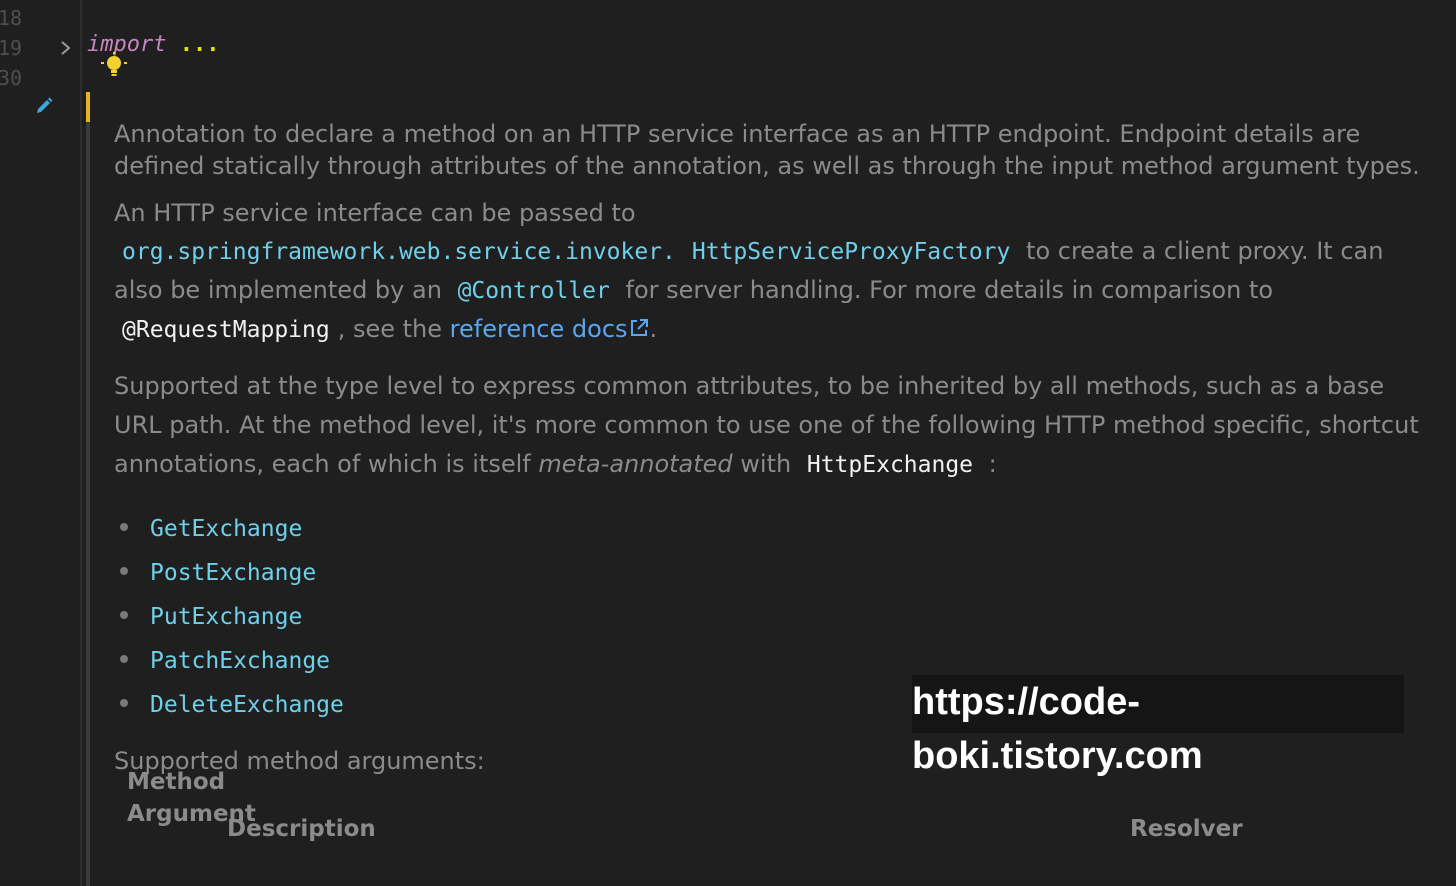 The width and height of the screenshot is (1456, 886). What do you see at coordinates (766, 464) in the screenshot?
I see `doc-text: with` at bounding box center [766, 464].